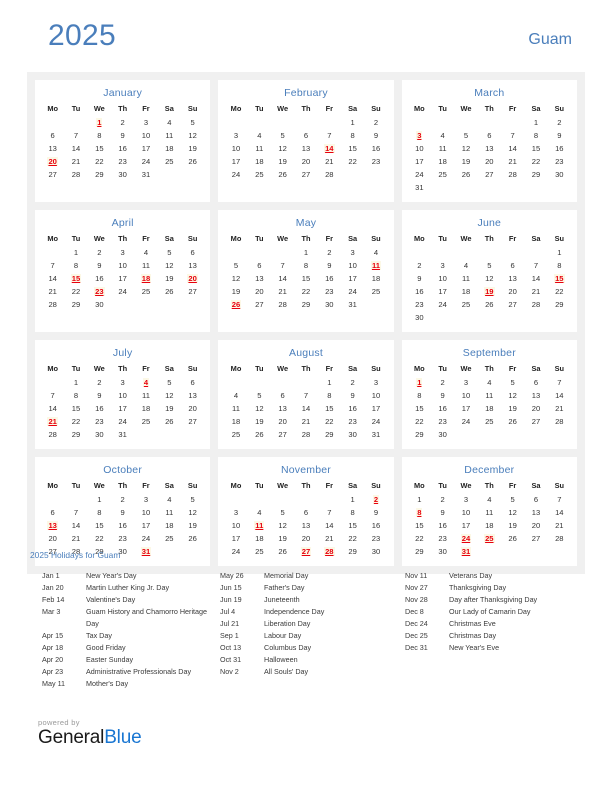 Image resolution: width=612 pixels, height=792 pixels. What do you see at coordinates (329, 291) in the screenshot?
I see `day-cell: 23` at bounding box center [329, 291].